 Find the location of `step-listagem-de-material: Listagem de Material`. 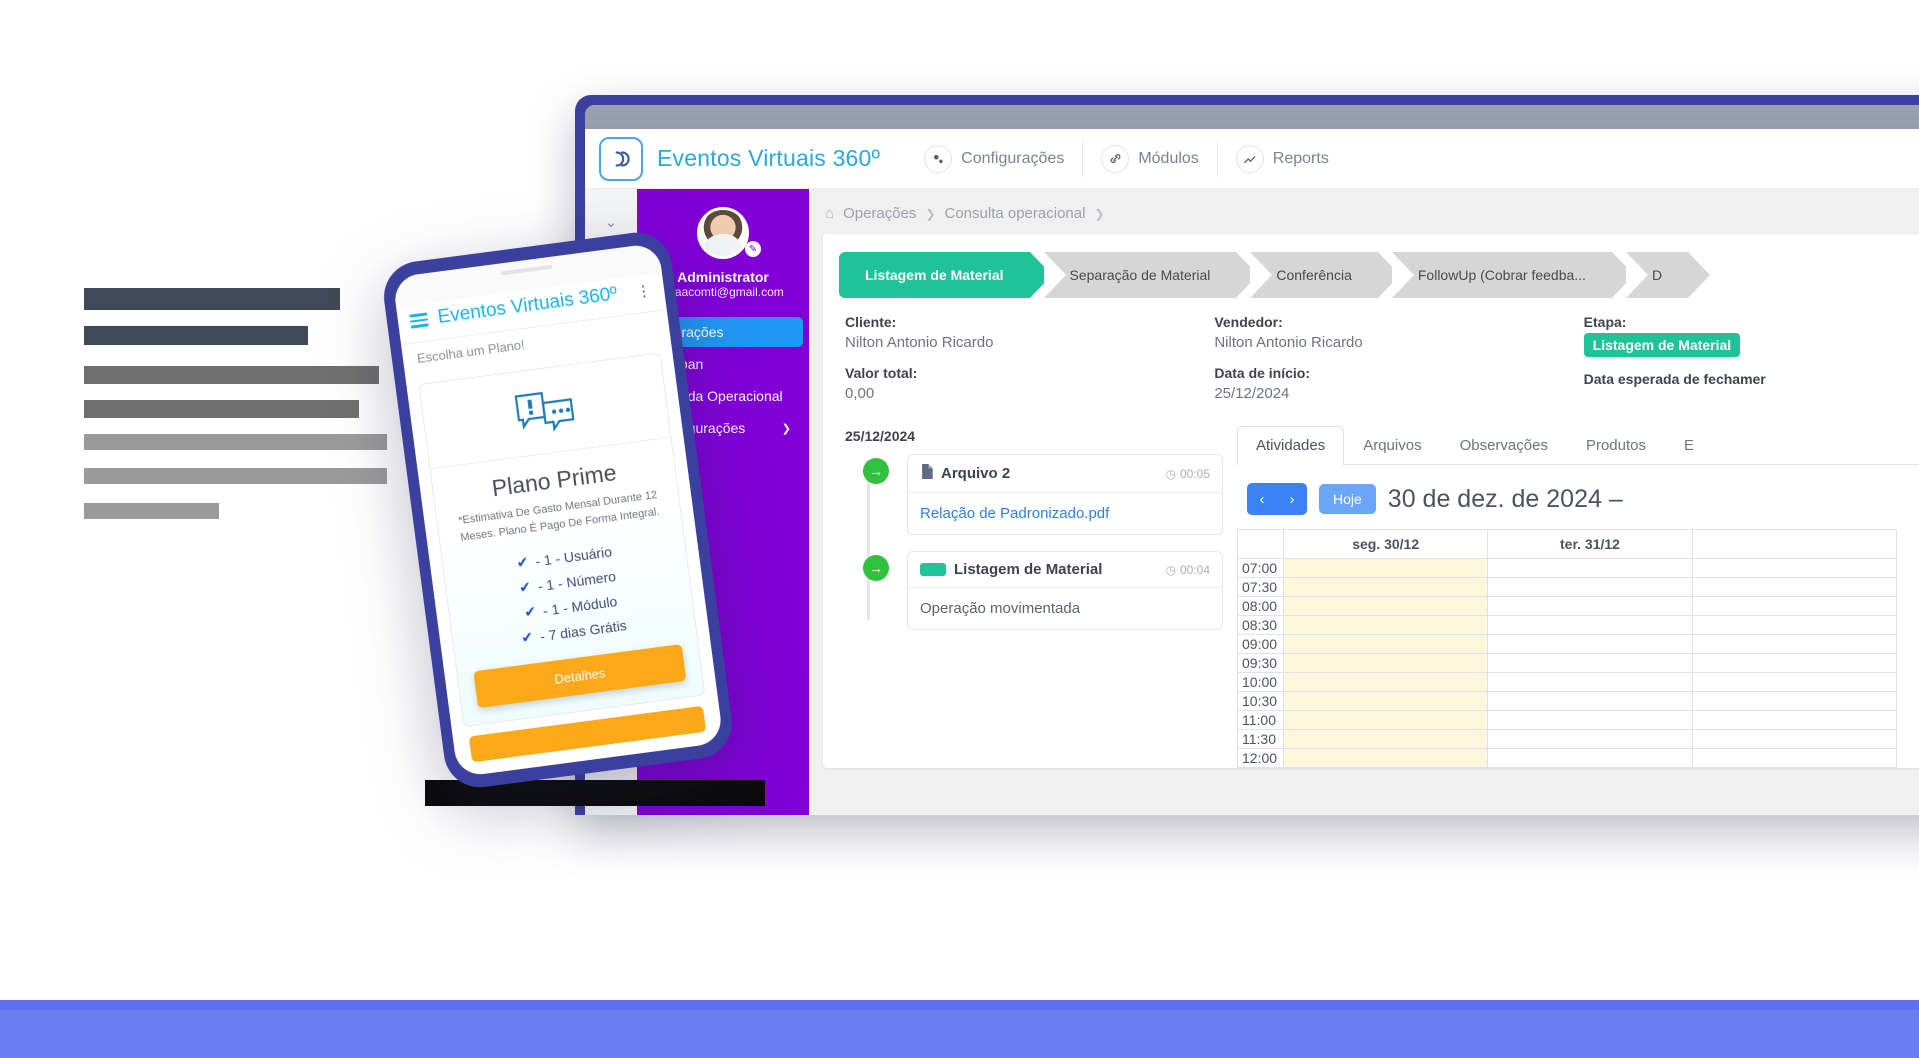

step-listagem-de-material: Listagem de Material is located at coordinates (945, 275).